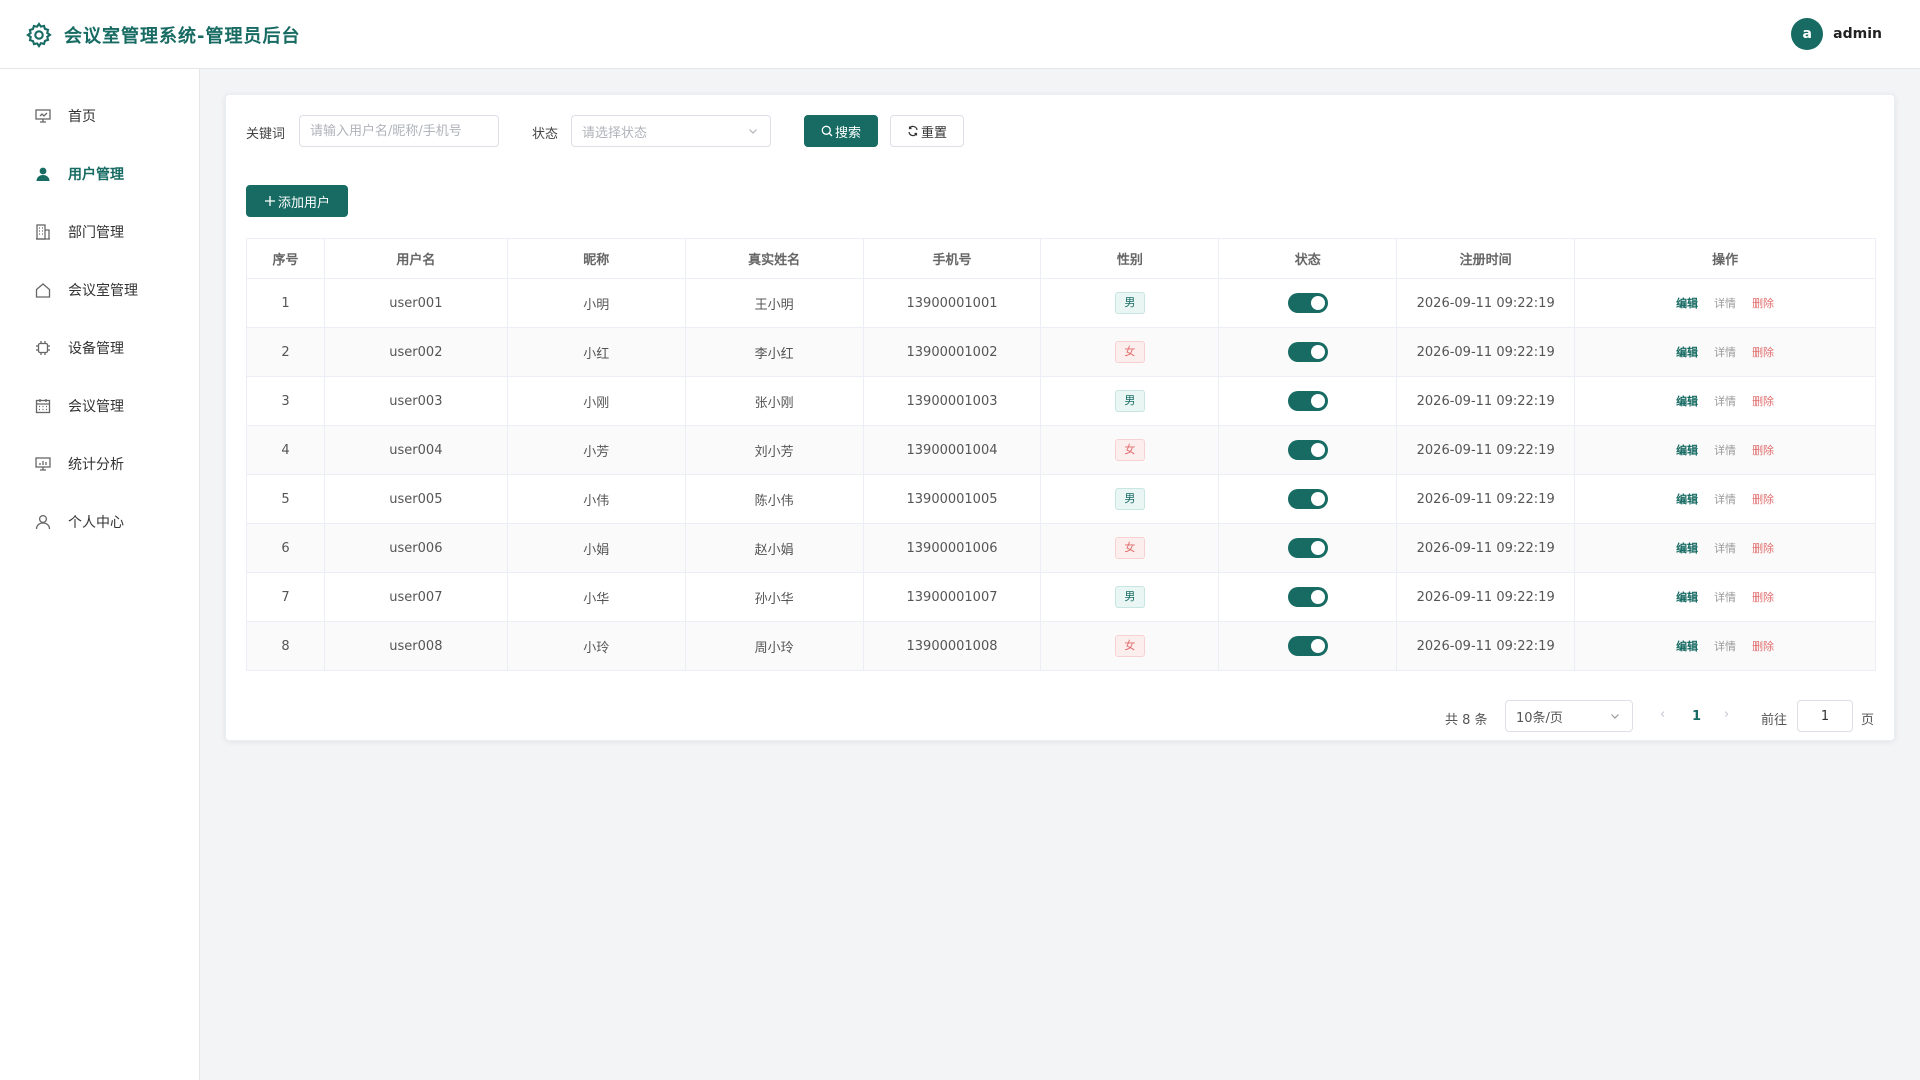  What do you see at coordinates (399, 131) in the screenshot?
I see `keyword-input` at bounding box center [399, 131].